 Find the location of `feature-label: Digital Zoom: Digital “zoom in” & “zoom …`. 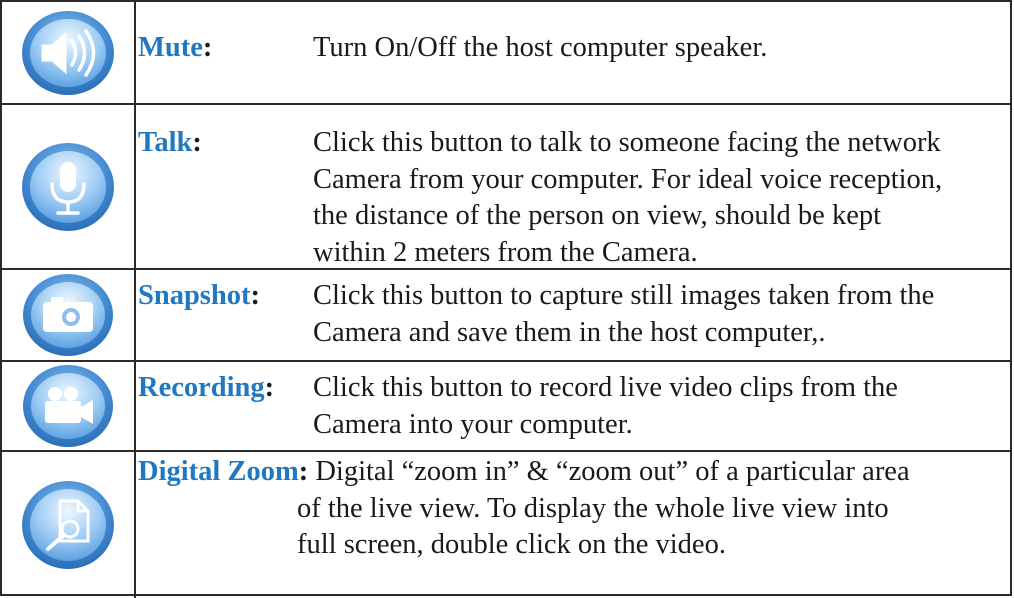

feature-label: Digital Zoom: Digital “zoom in” & “zoom … is located at coordinates (524, 471).